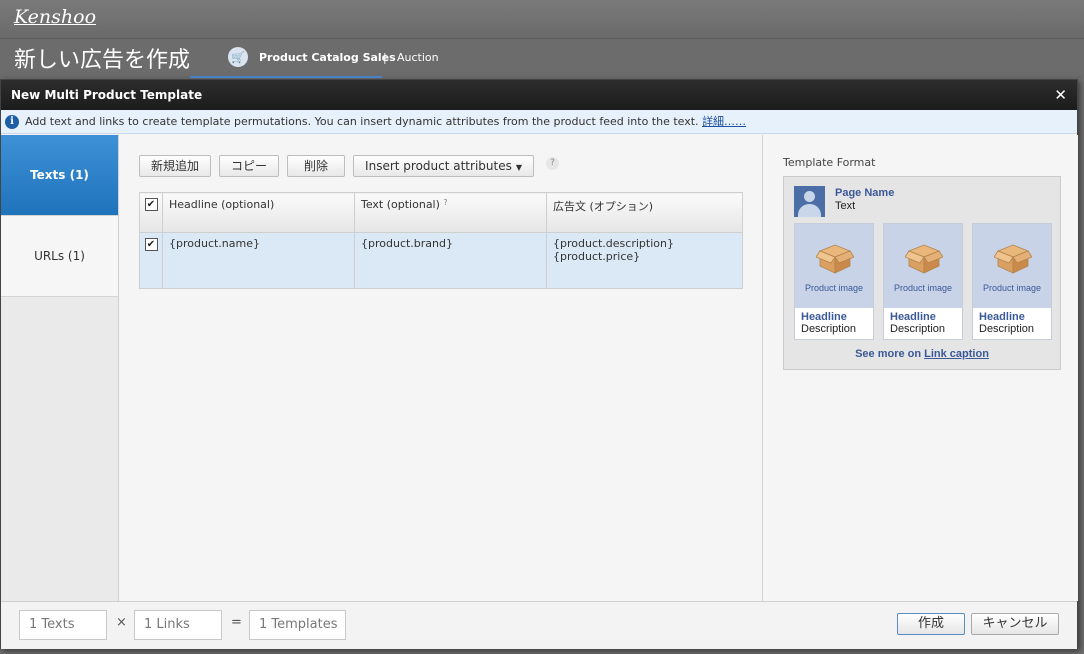 The height and width of the screenshot is (654, 1084). What do you see at coordinates (539, 625) in the screenshot?
I see `dialog-footer: 1 Texts × 1 Links = 1 Templates 作成 キャンセル` at bounding box center [539, 625].